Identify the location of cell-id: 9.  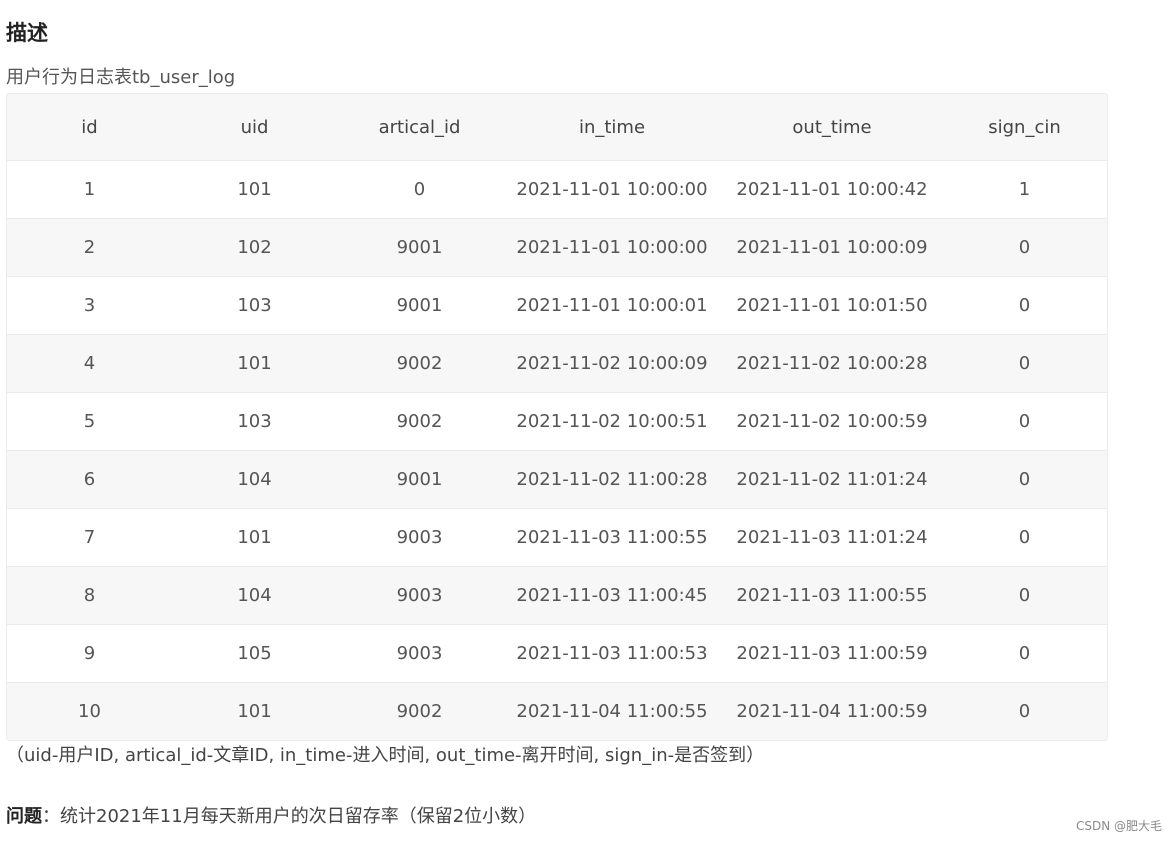
(89, 653).